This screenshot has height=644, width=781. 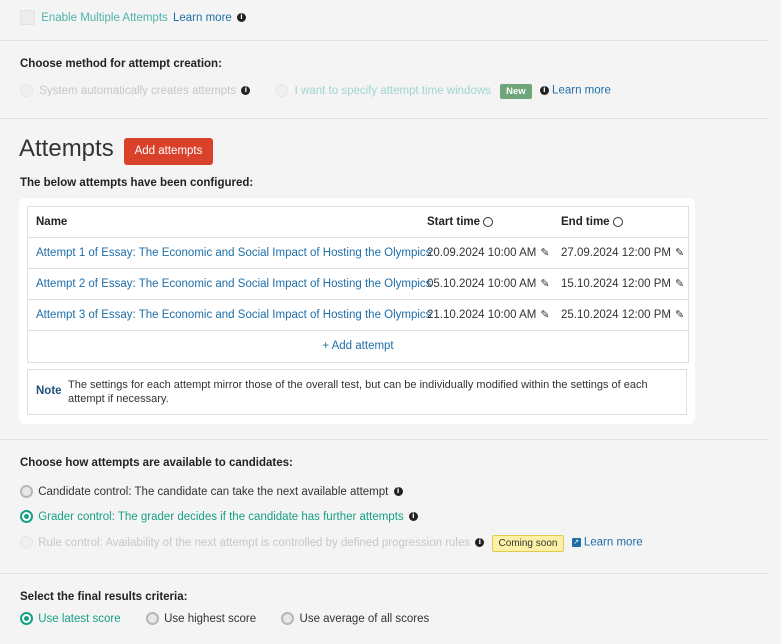 What do you see at coordinates (202, 18) in the screenshot?
I see `multiple-attempts-learn-more-link: Learn more` at bounding box center [202, 18].